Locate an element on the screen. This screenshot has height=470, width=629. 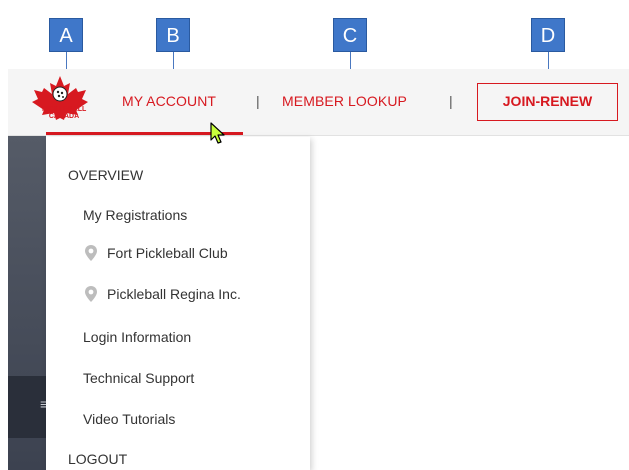
menu-overview: OVERVIEW is located at coordinates (105, 175).